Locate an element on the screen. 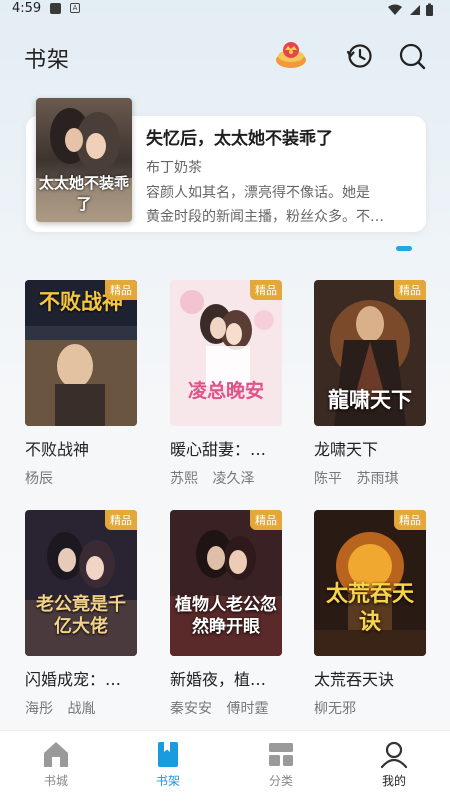 The width and height of the screenshot is (450, 801). book-cover: 龍啸天下 精品 is located at coordinates (370, 353).